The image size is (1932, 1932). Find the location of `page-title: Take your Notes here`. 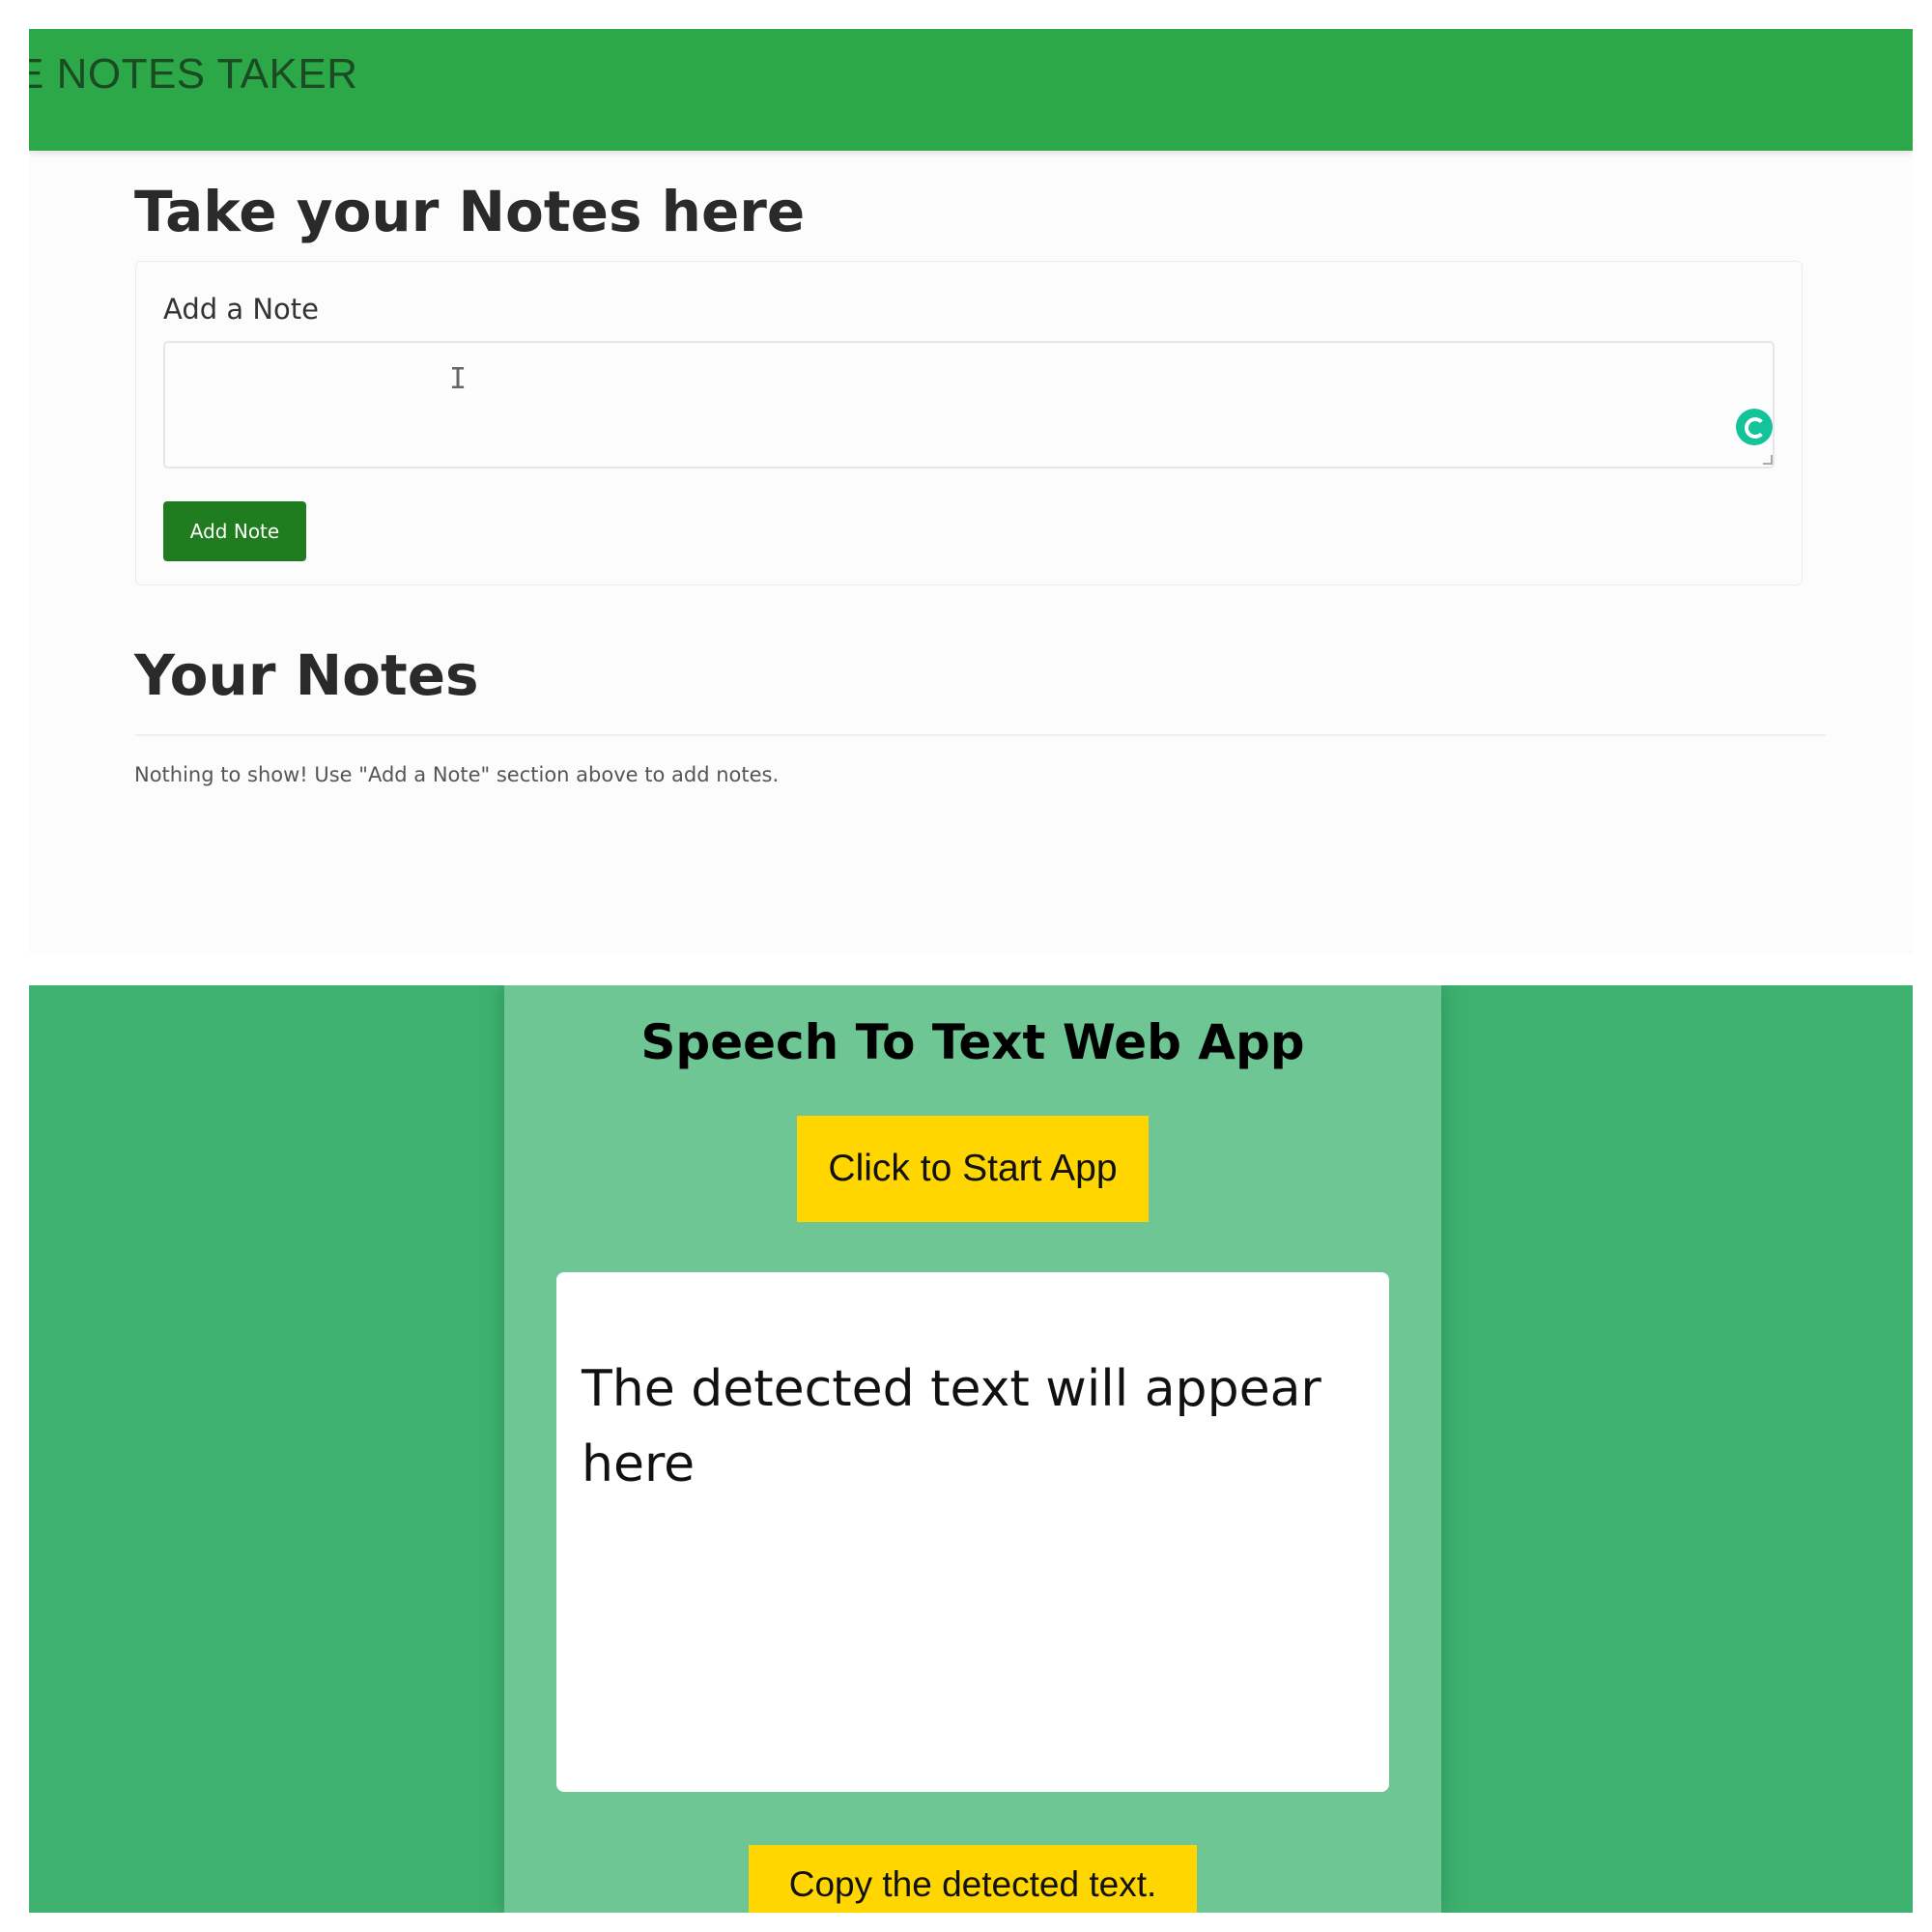

page-title: Take your Notes here is located at coordinates (470, 211).